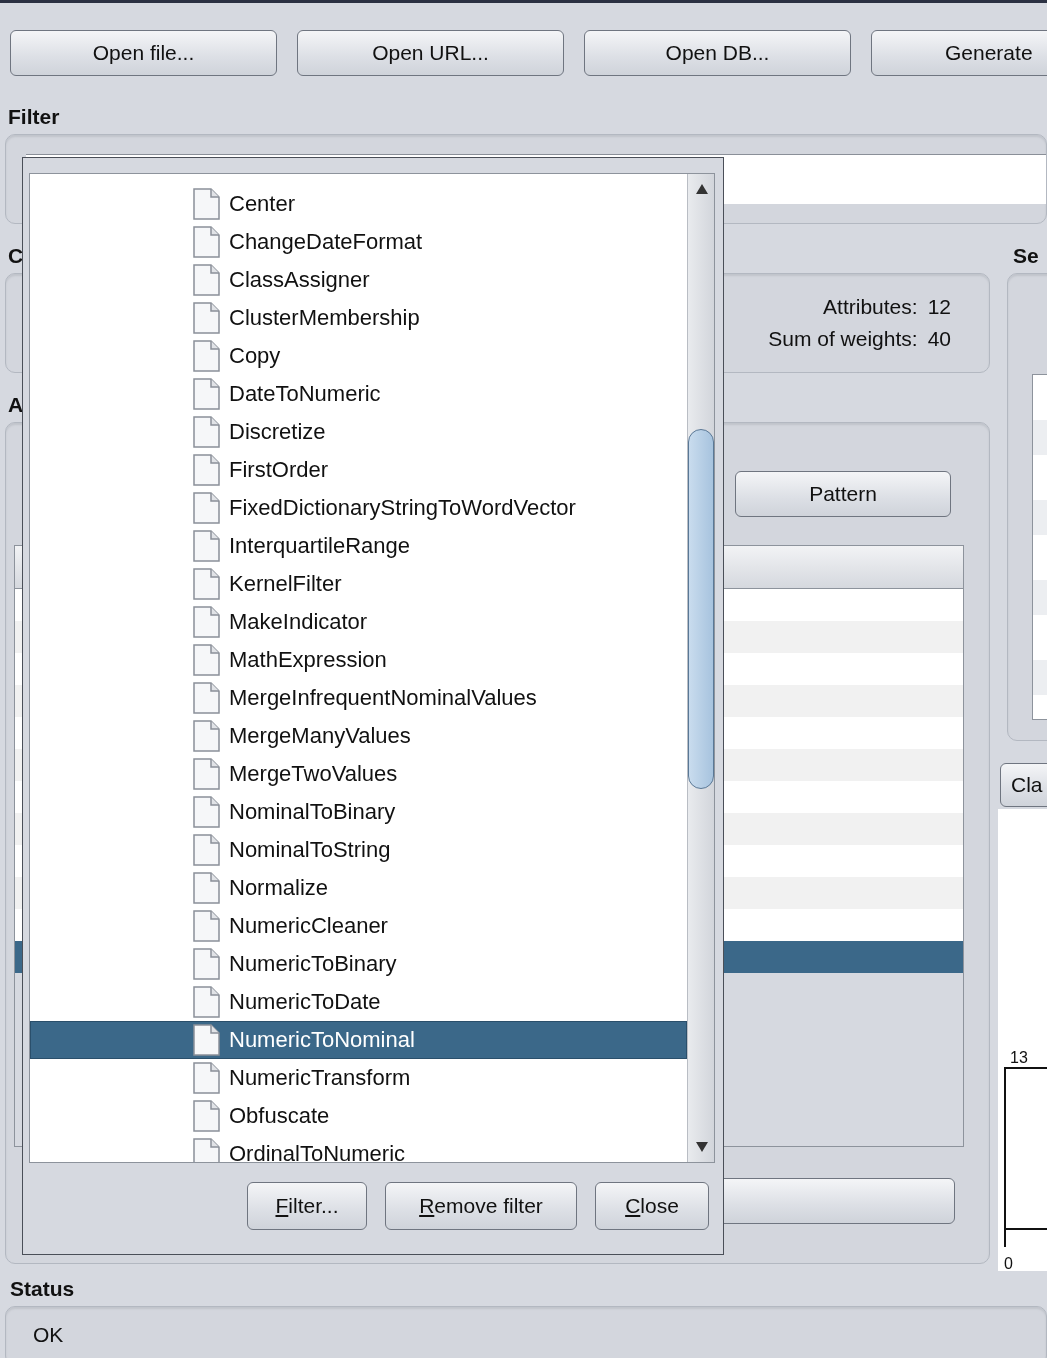  Describe the element at coordinates (358, 774) in the screenshot. I see `tree-item: MergeTwoValues` at that location.